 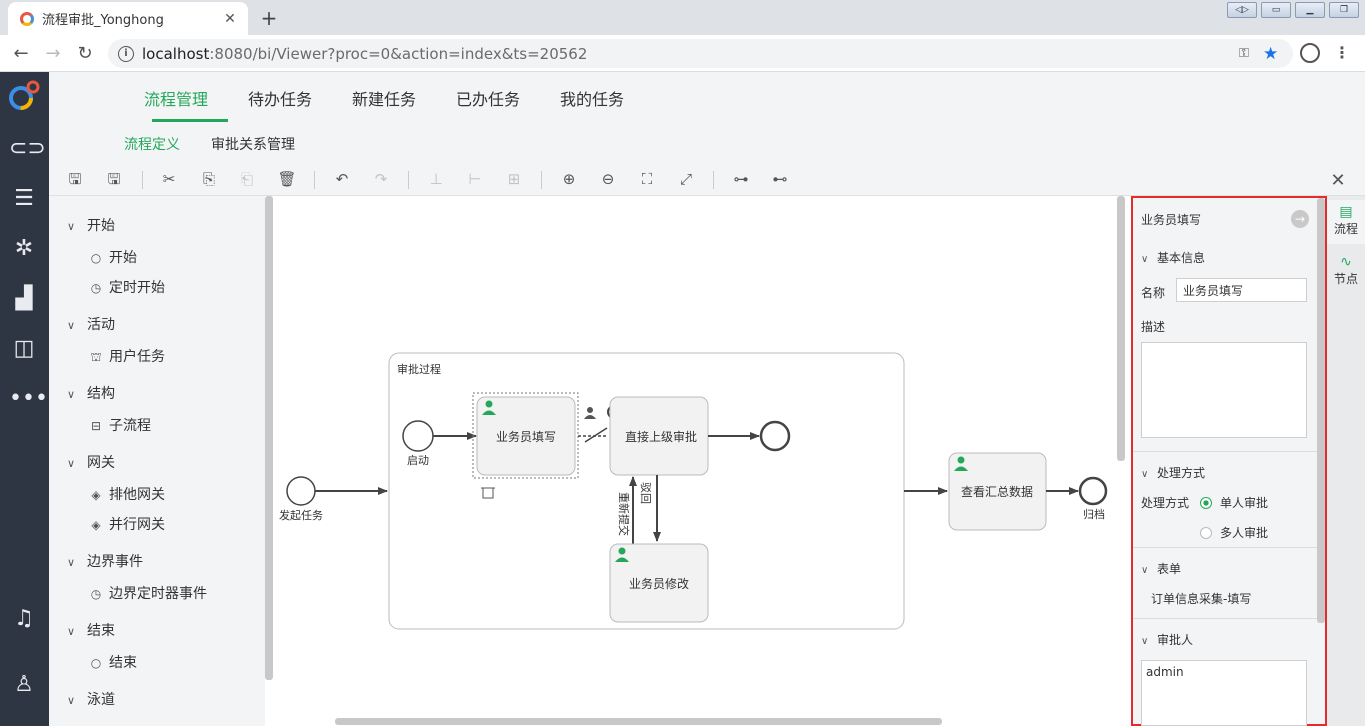 I want to click on palette-item-exclusive-gateway: ◈ 排他网关, so click(x=127, y=494).